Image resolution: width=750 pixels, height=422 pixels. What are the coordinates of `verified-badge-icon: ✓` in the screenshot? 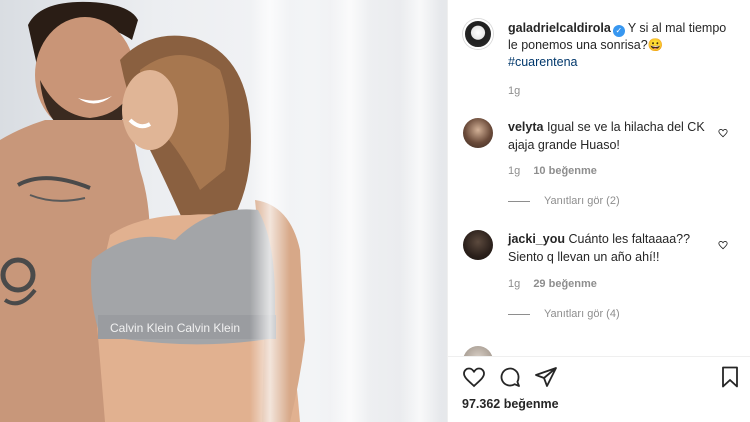 It's located at (618, 31).